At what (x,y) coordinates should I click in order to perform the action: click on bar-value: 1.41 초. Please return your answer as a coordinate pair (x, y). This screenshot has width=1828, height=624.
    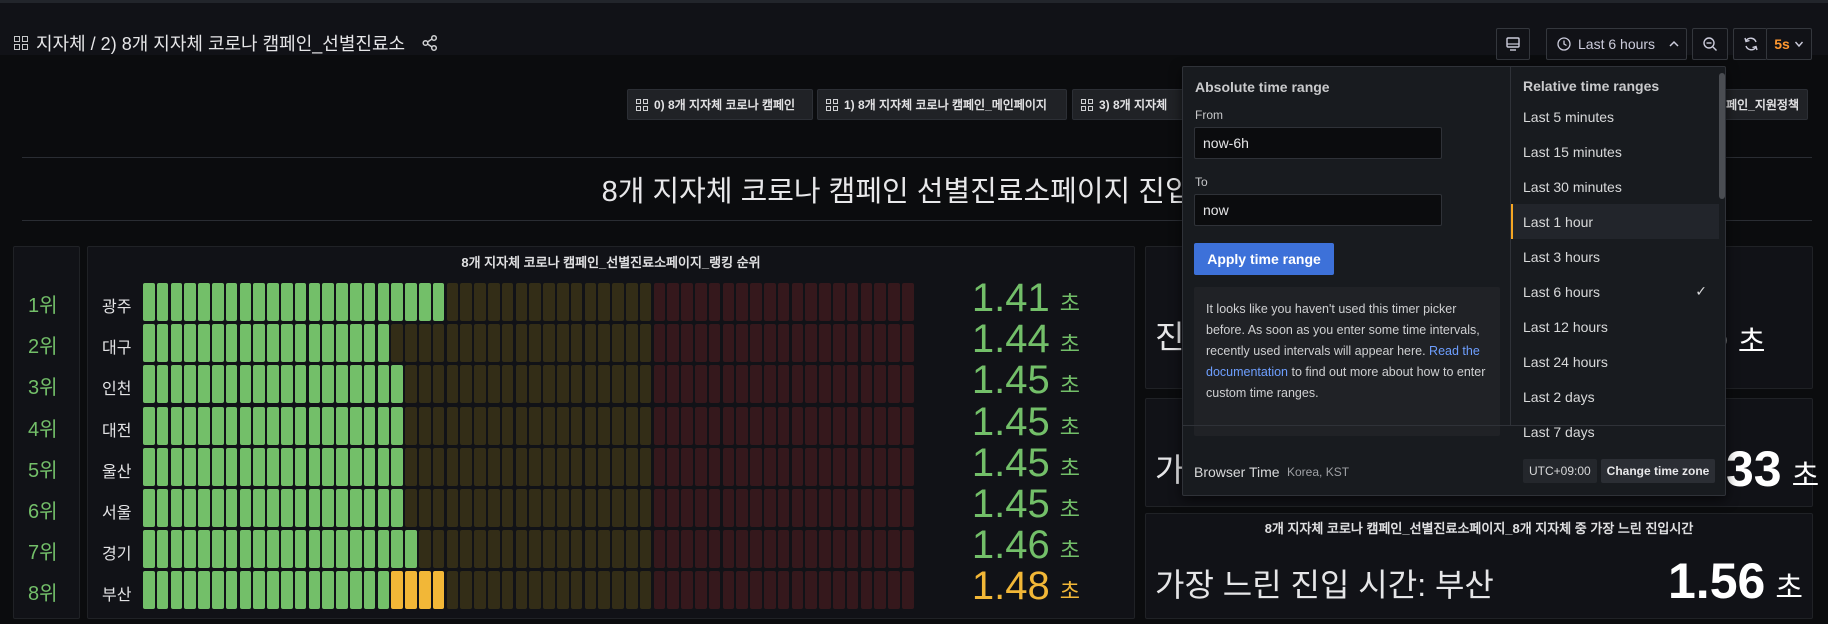
    Looking at the image, I should click on (540, 298).